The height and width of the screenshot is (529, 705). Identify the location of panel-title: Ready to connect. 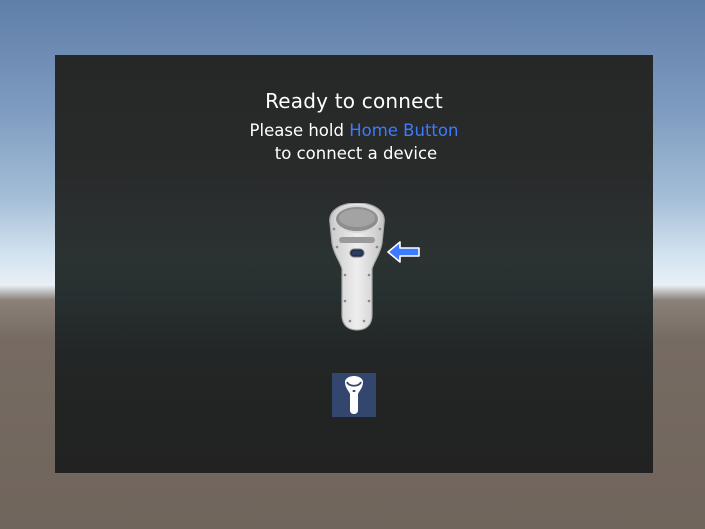
(354, 101).